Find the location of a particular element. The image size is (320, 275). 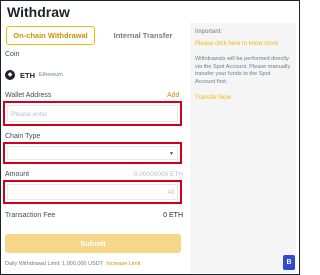

transaction-fee-label: Transaction Fee is located at coordinates (30, 215).